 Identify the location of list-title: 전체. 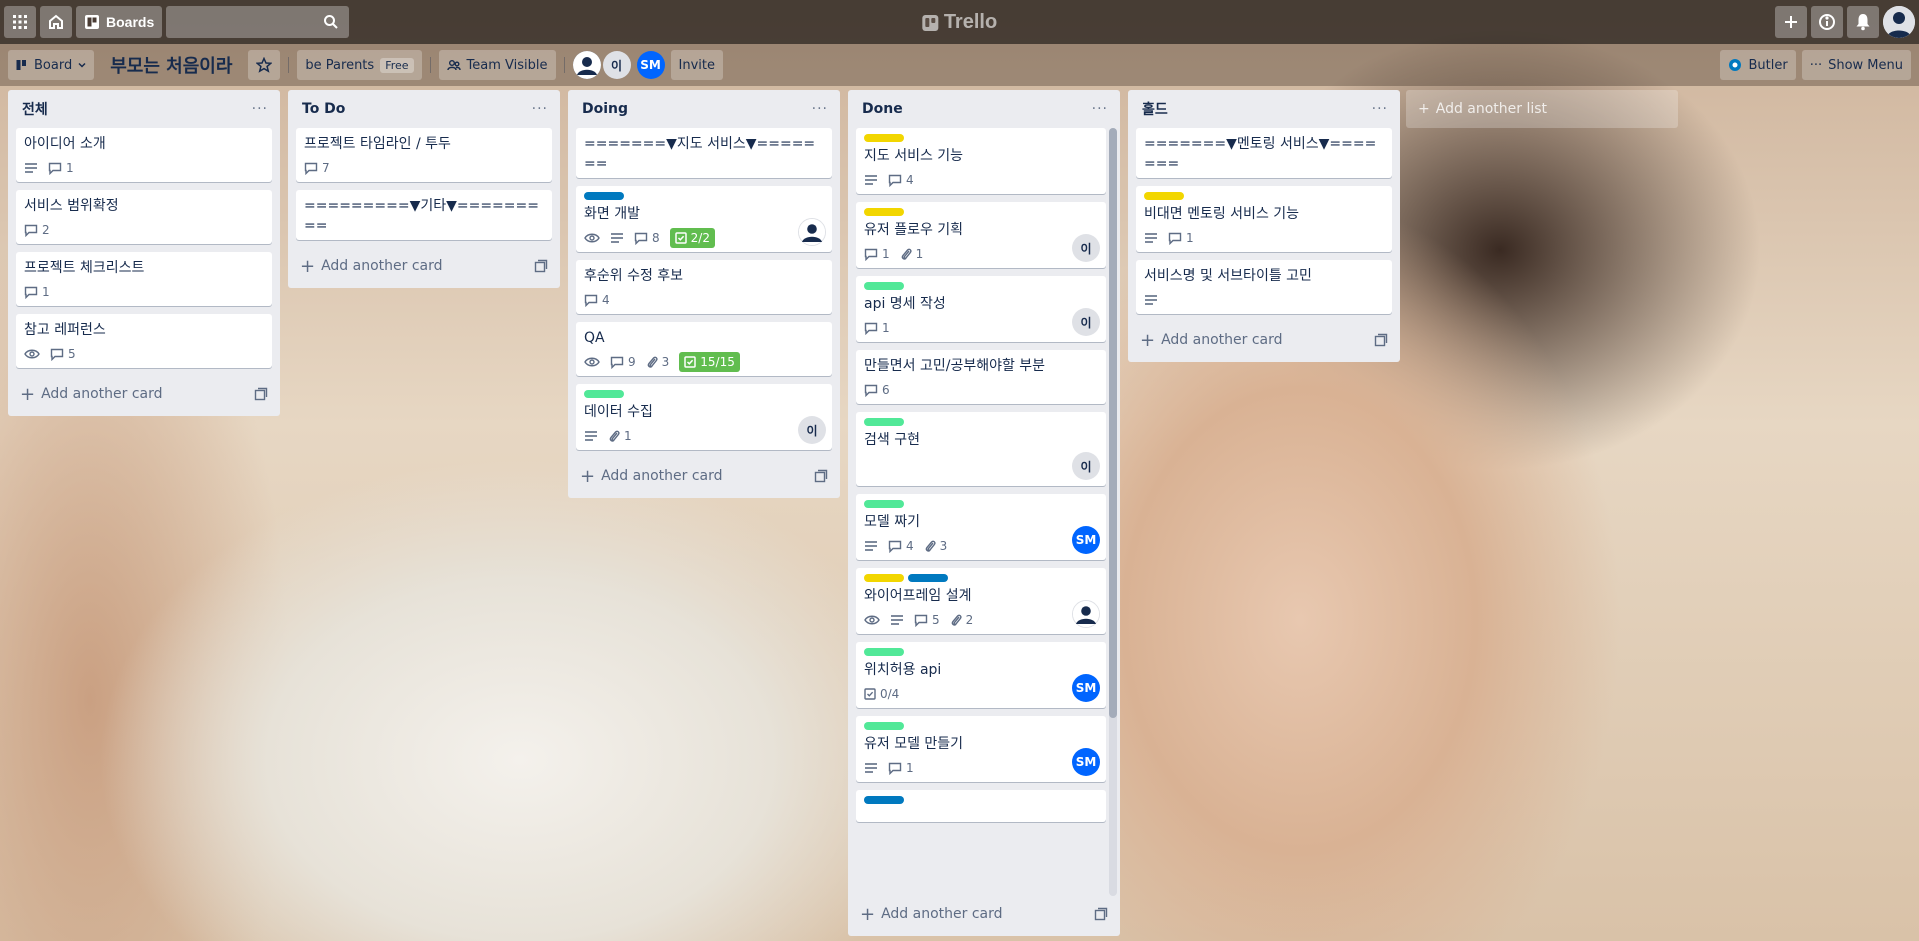
(35, 109).